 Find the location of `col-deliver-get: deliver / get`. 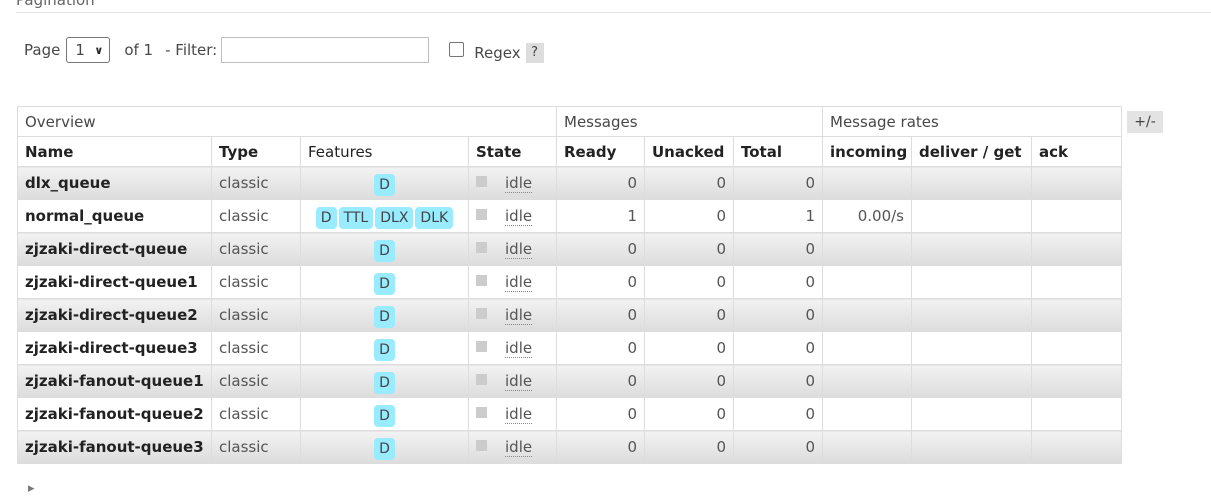

col-deliver-get: deliver / get is located at coordinates (972, 151).